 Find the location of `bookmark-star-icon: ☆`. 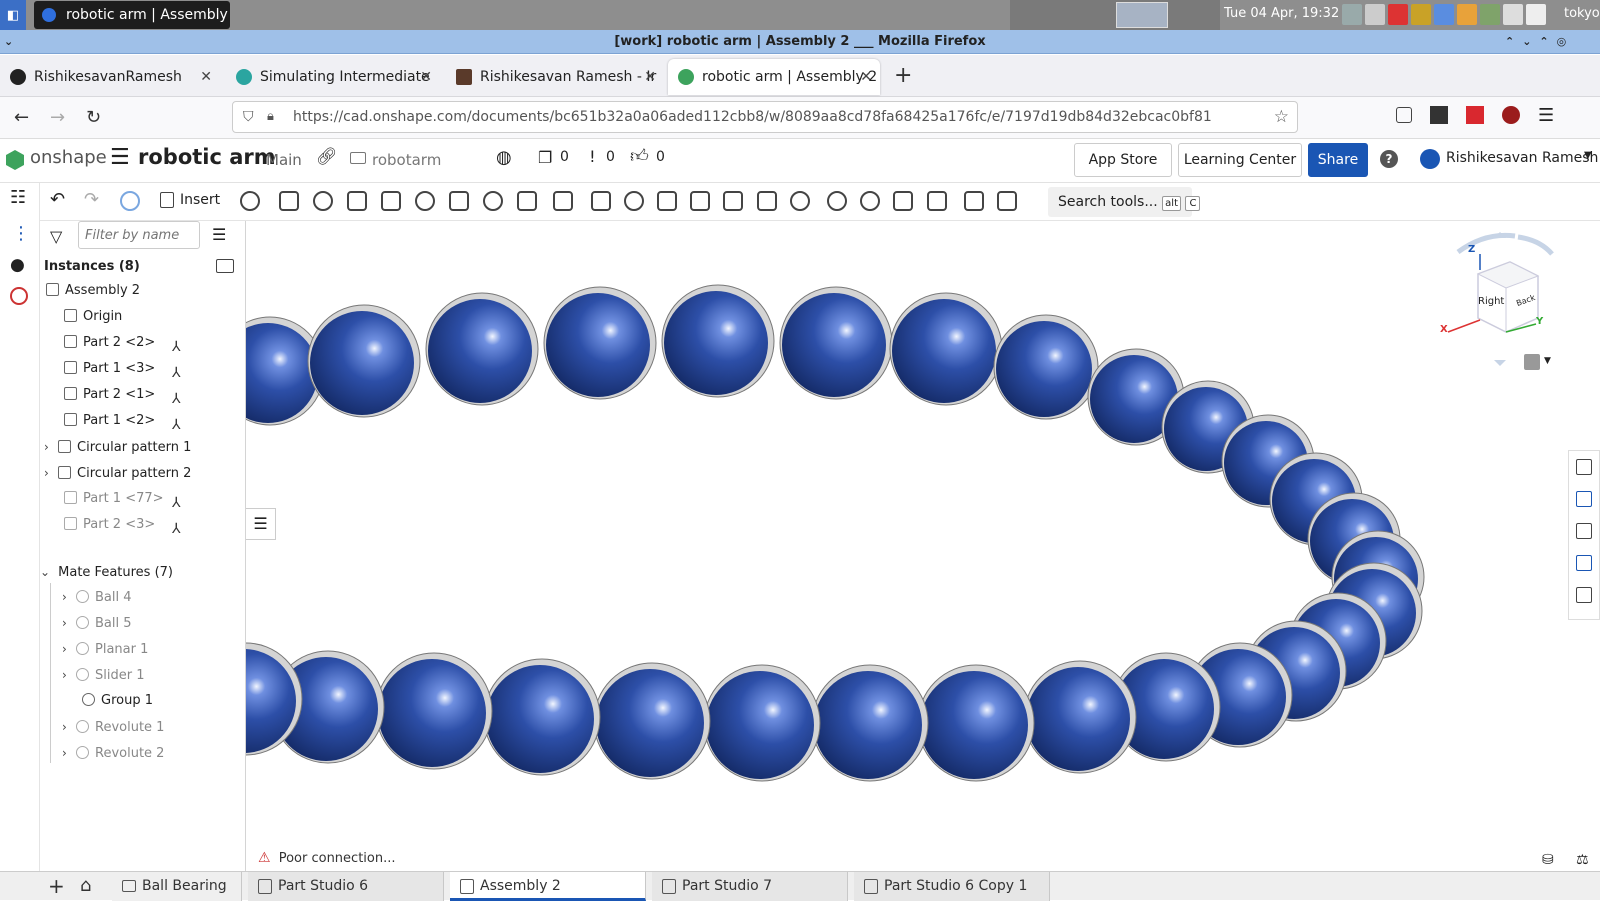

bookmark-star-icon: ☆ is located at coordinates (1281, 117).